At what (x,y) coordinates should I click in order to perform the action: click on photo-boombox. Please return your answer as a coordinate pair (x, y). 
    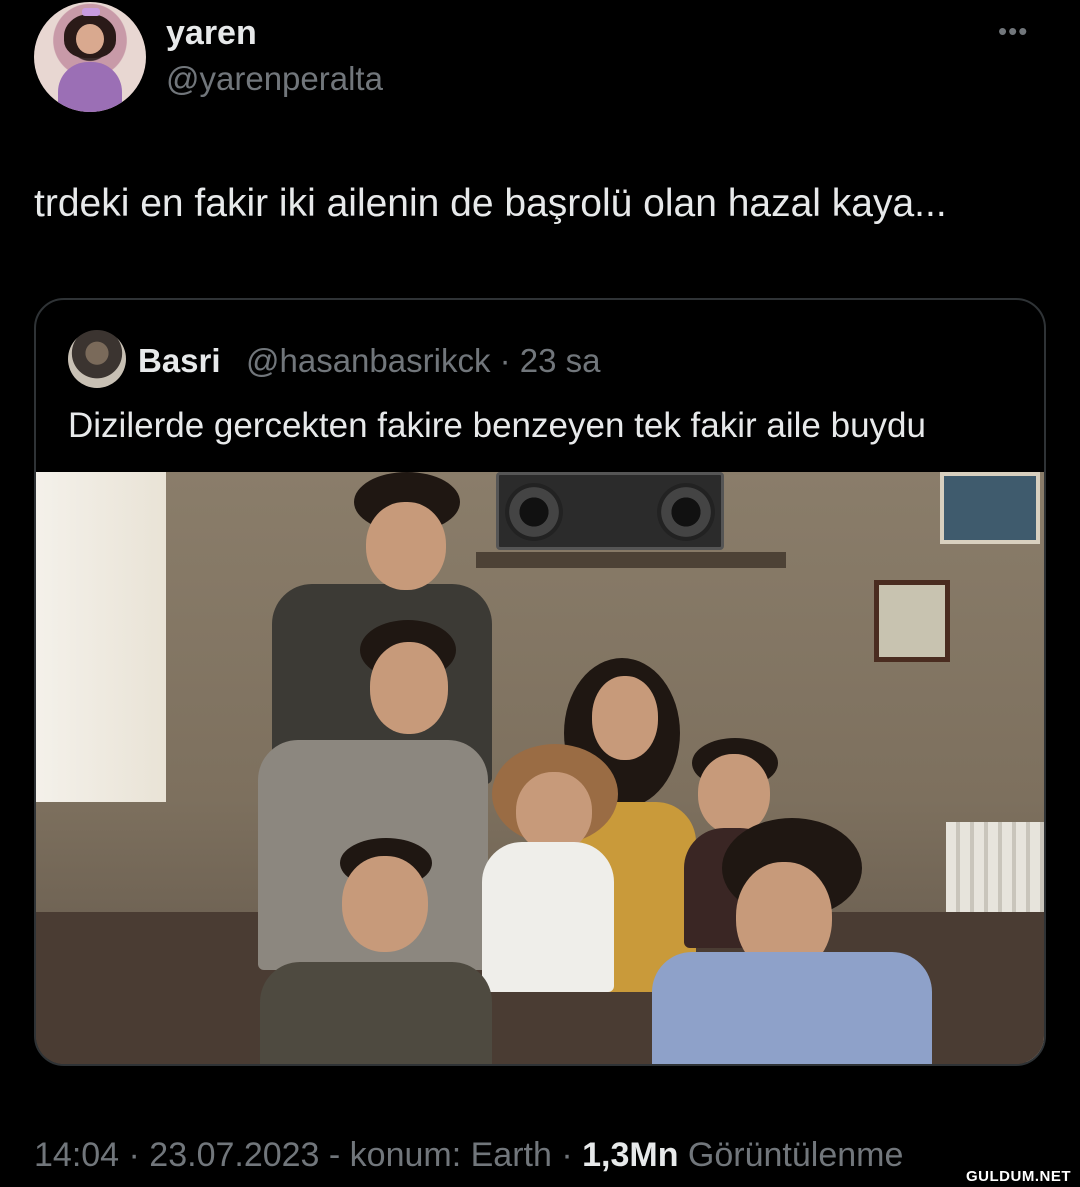
    Looking at the image, I should click on (610, 511).